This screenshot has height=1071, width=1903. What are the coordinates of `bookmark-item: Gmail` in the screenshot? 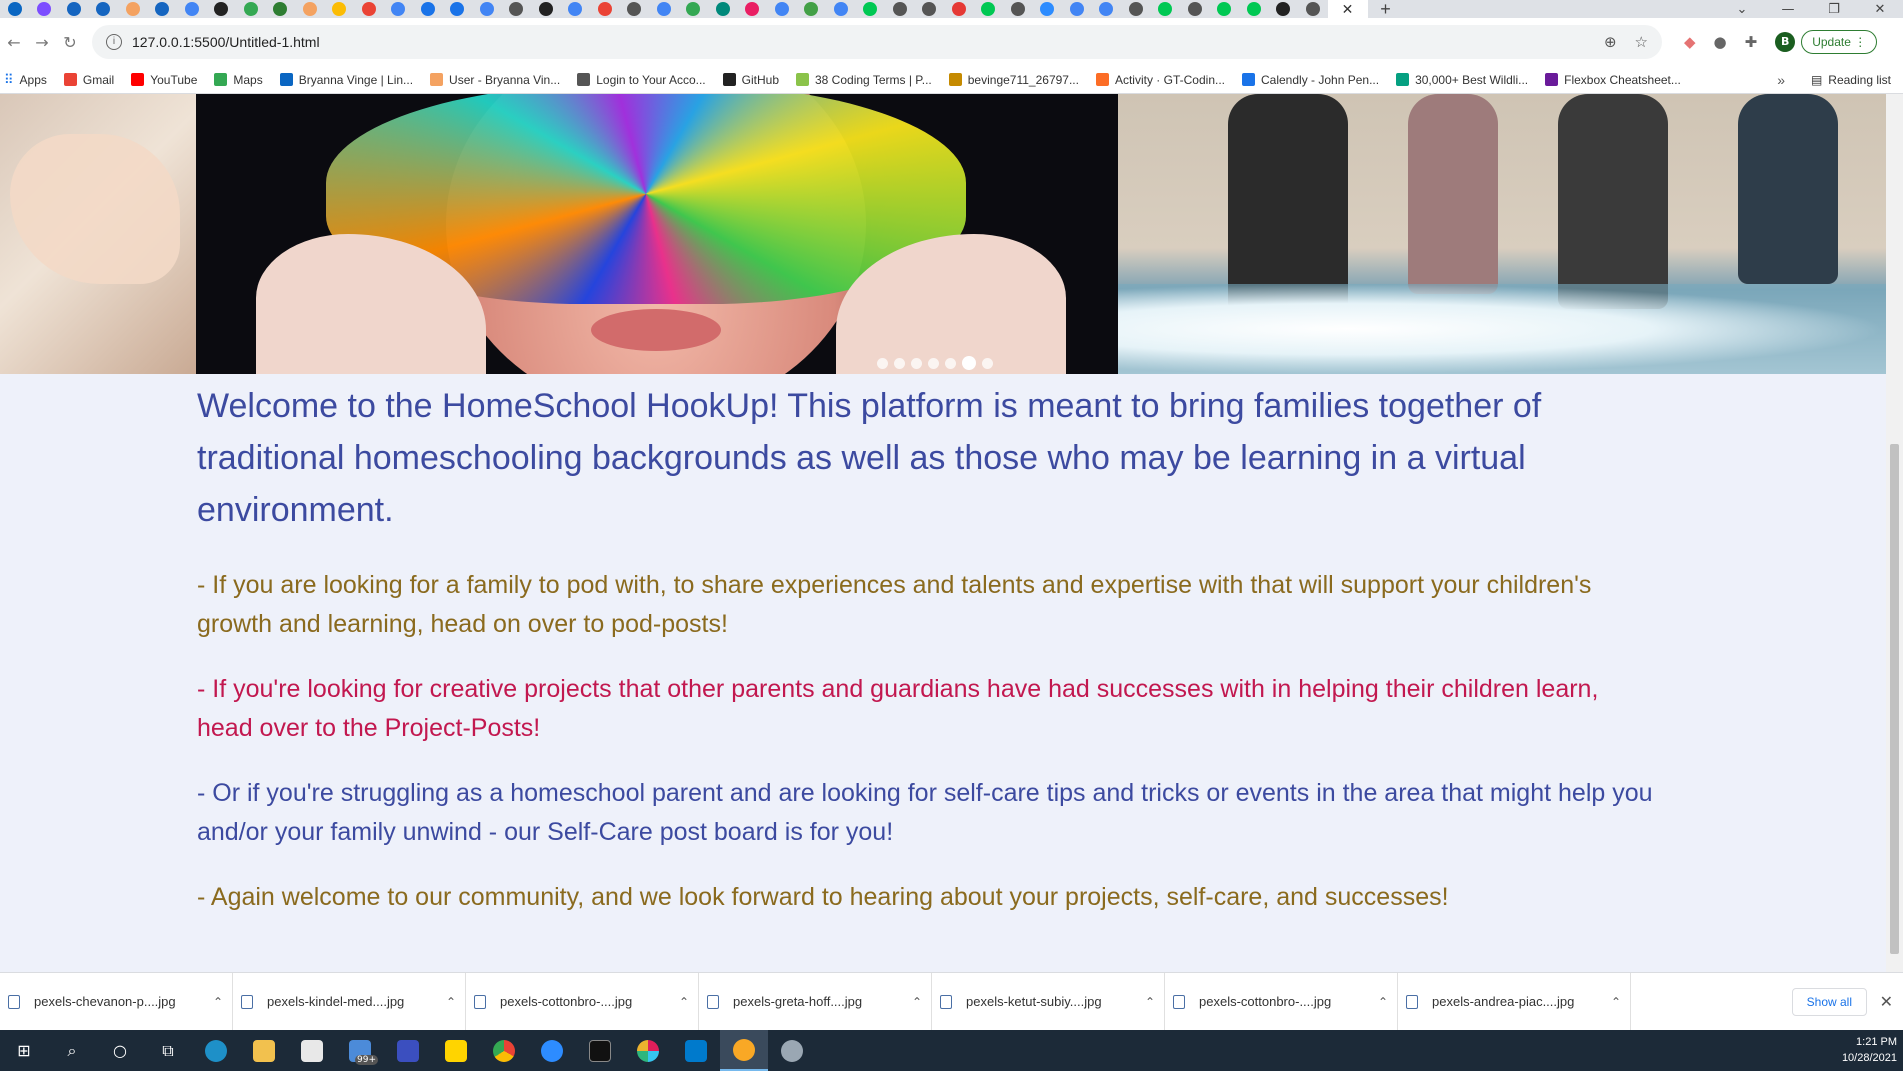 It's located at (88, 80).